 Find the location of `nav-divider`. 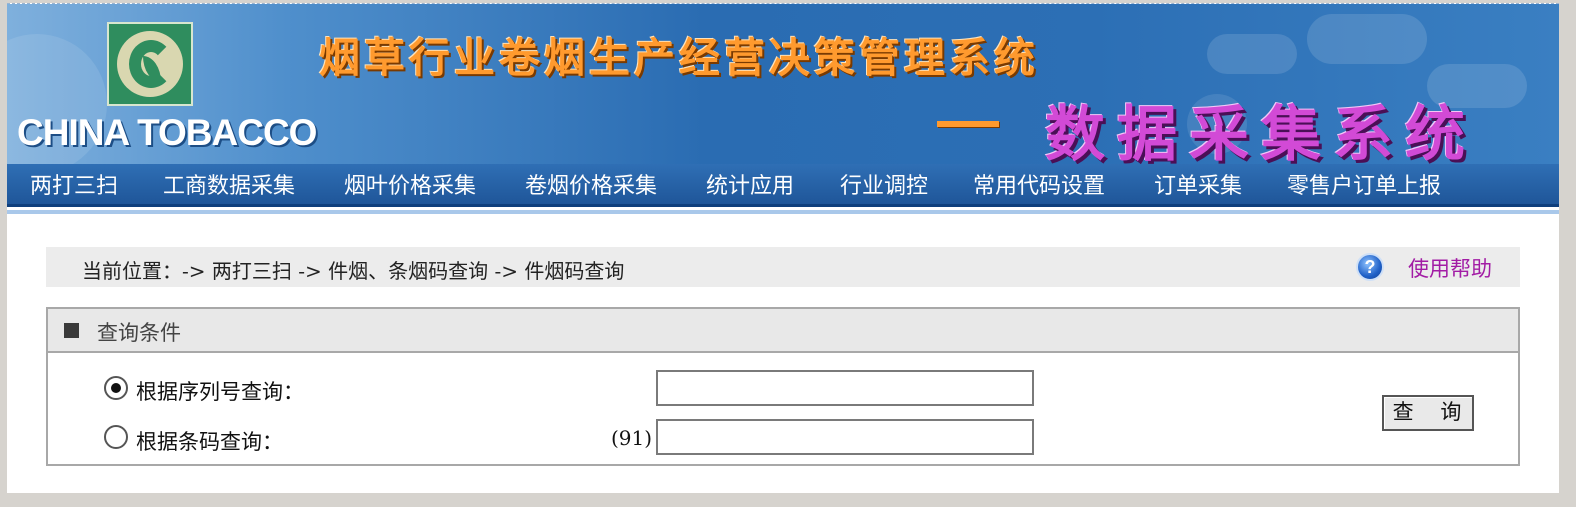

nav-divider is located at coordinates (783, 212).